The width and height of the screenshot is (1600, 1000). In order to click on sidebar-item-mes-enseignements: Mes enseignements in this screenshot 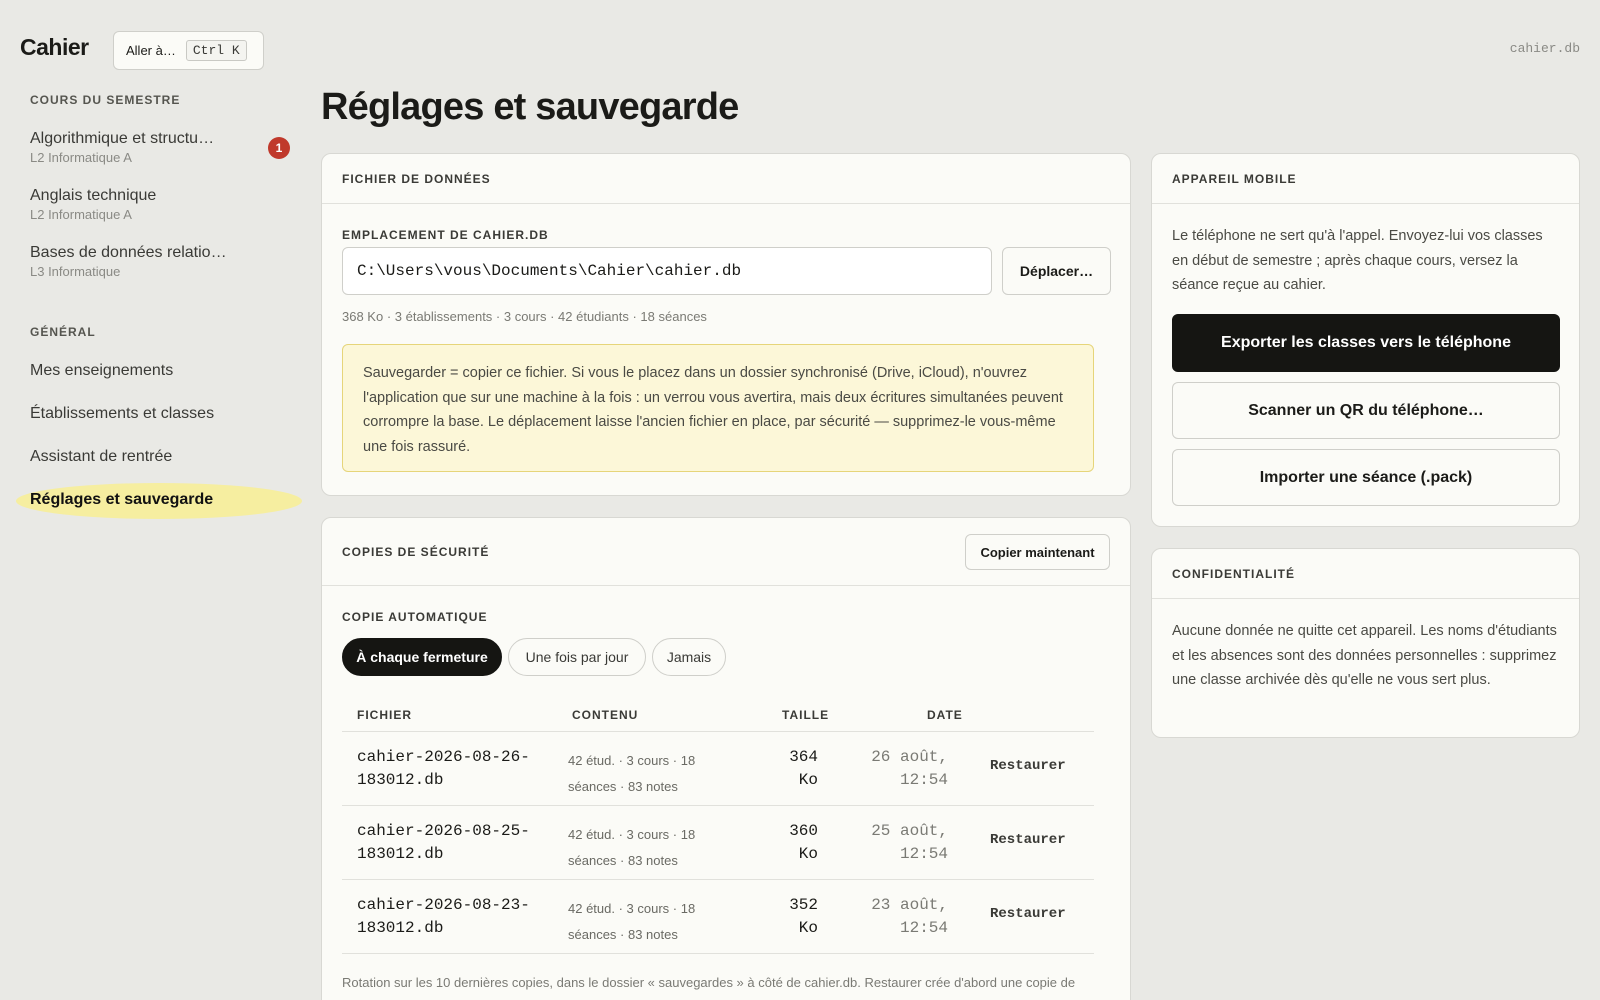, I will do `click(101, 371)`.